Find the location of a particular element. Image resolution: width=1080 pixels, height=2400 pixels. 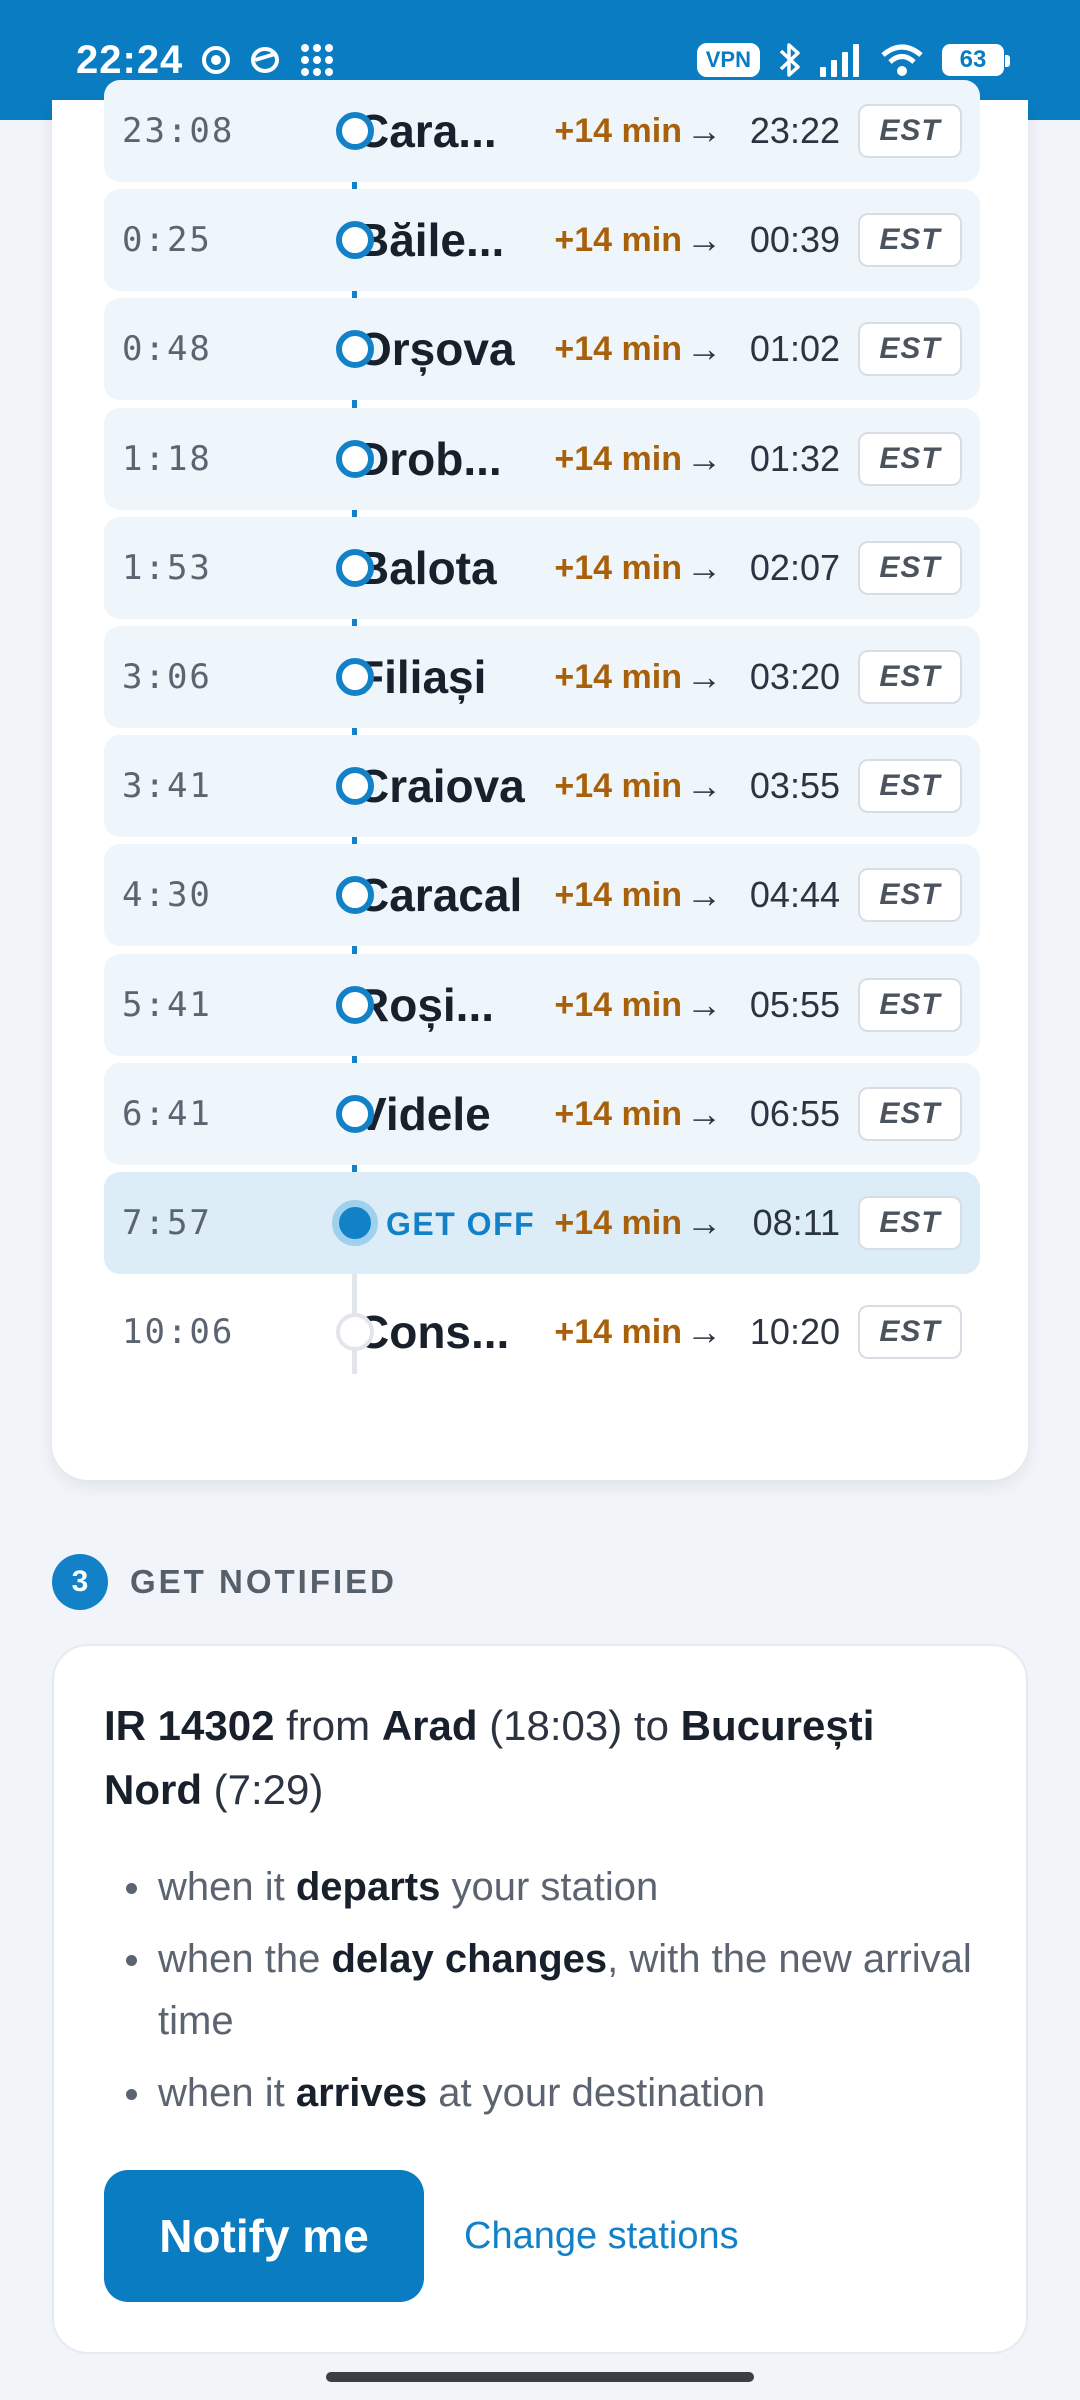

stop-row: 1:53 Balota +14 min → 02:07 EST is located at coordinates (542, 567).